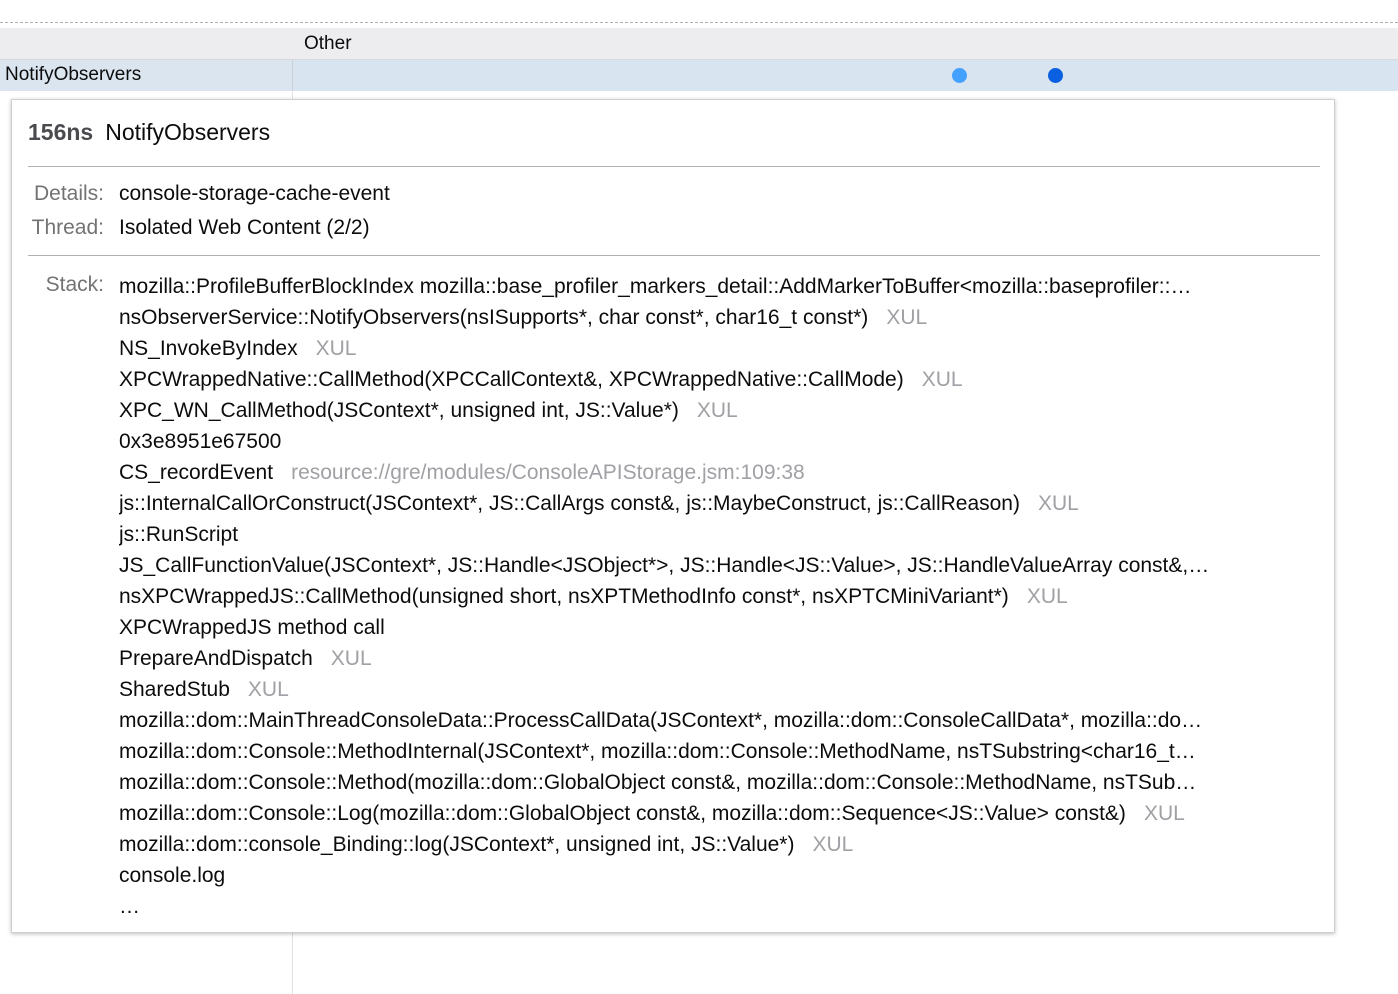  Describe the element at coordinates (719, 689) in the screenshot. I see `stack-frame: SharedStub XUL` at that location.